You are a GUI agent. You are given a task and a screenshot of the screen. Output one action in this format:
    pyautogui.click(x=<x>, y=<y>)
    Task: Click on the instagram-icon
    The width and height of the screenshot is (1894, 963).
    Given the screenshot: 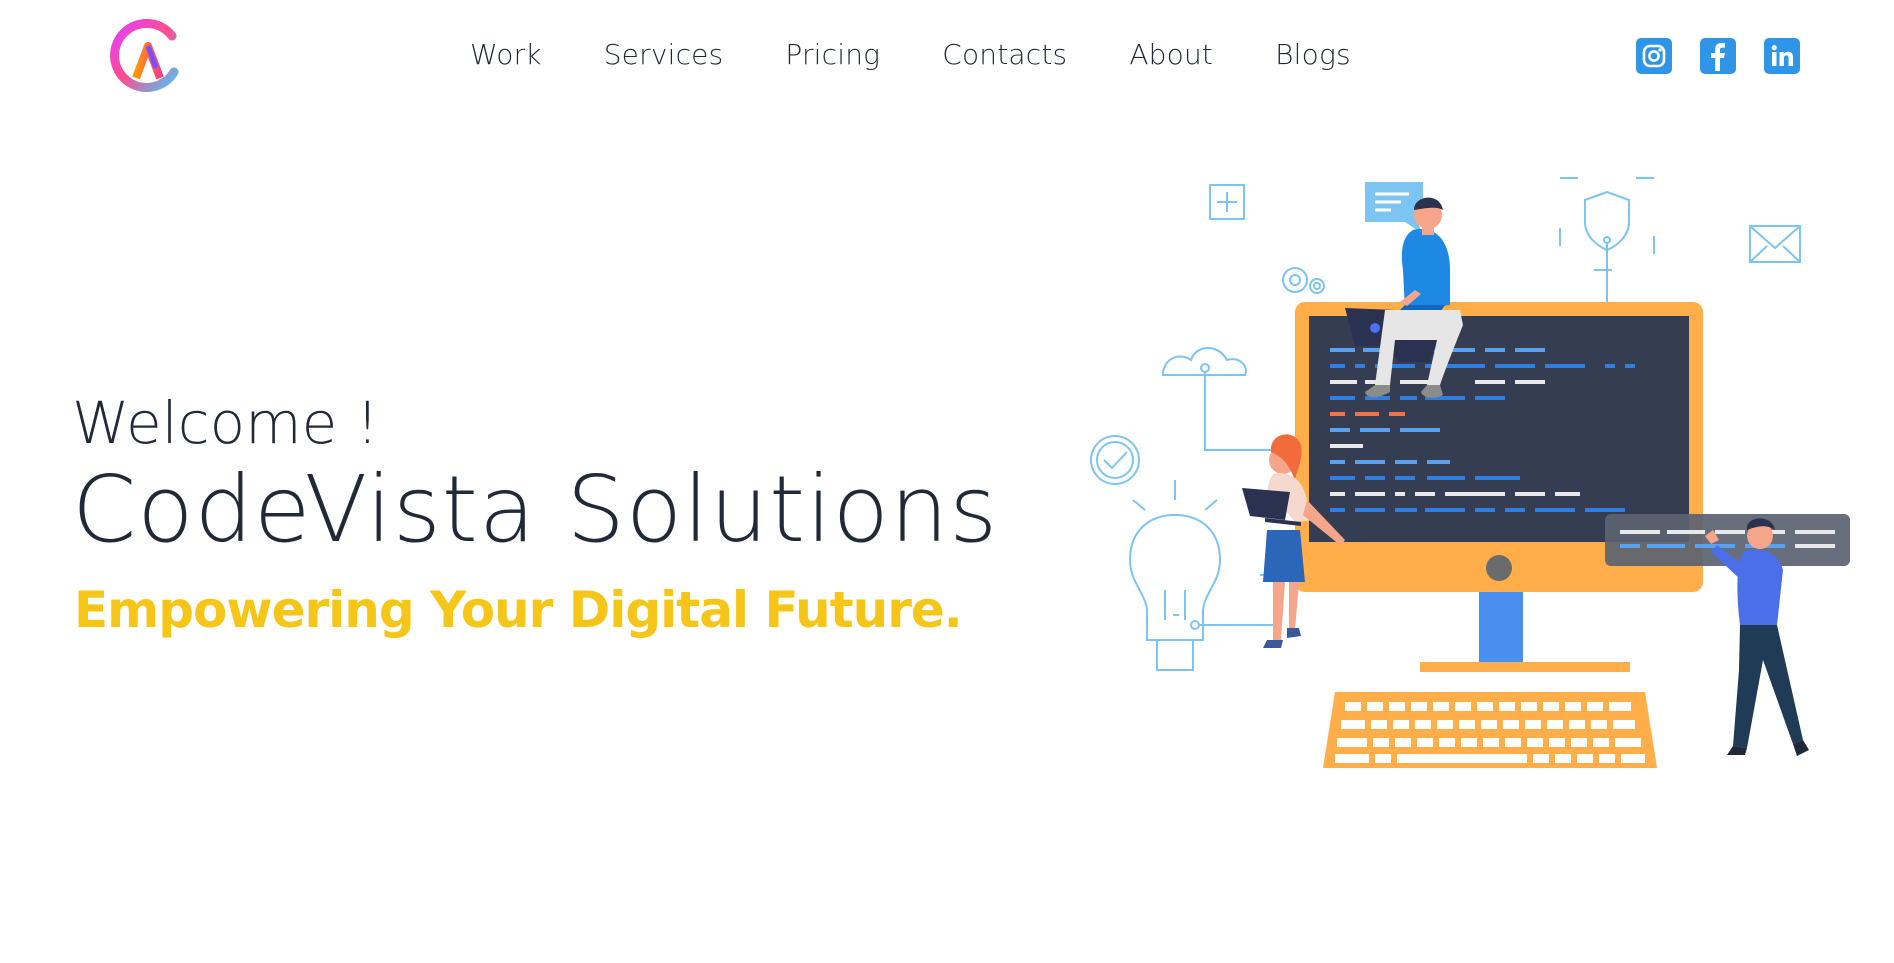 What is the action you would take?
    pyautogui.click(x=1654, y=56)
    